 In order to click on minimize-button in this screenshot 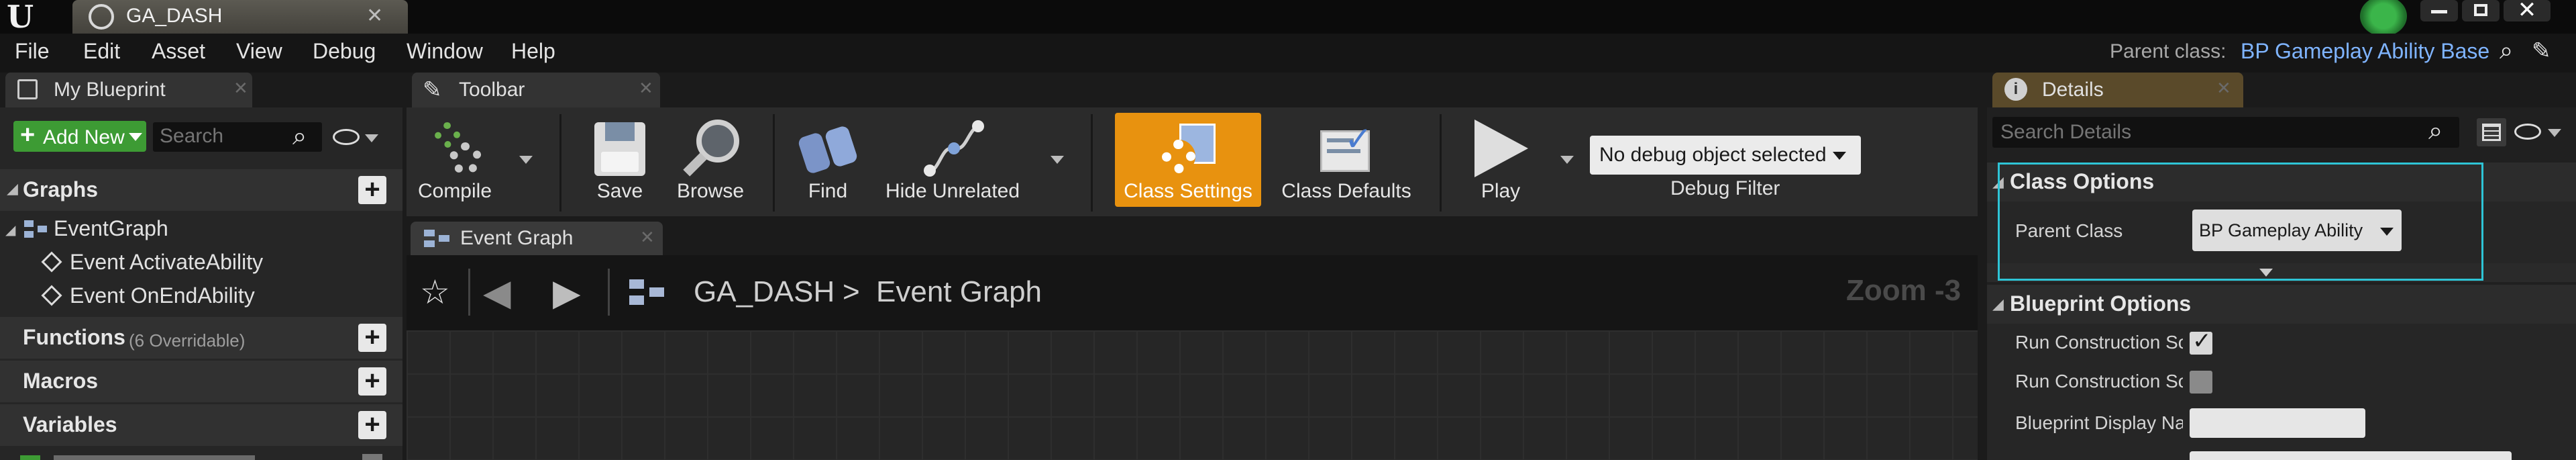, I will do `click(2439, 10)`.